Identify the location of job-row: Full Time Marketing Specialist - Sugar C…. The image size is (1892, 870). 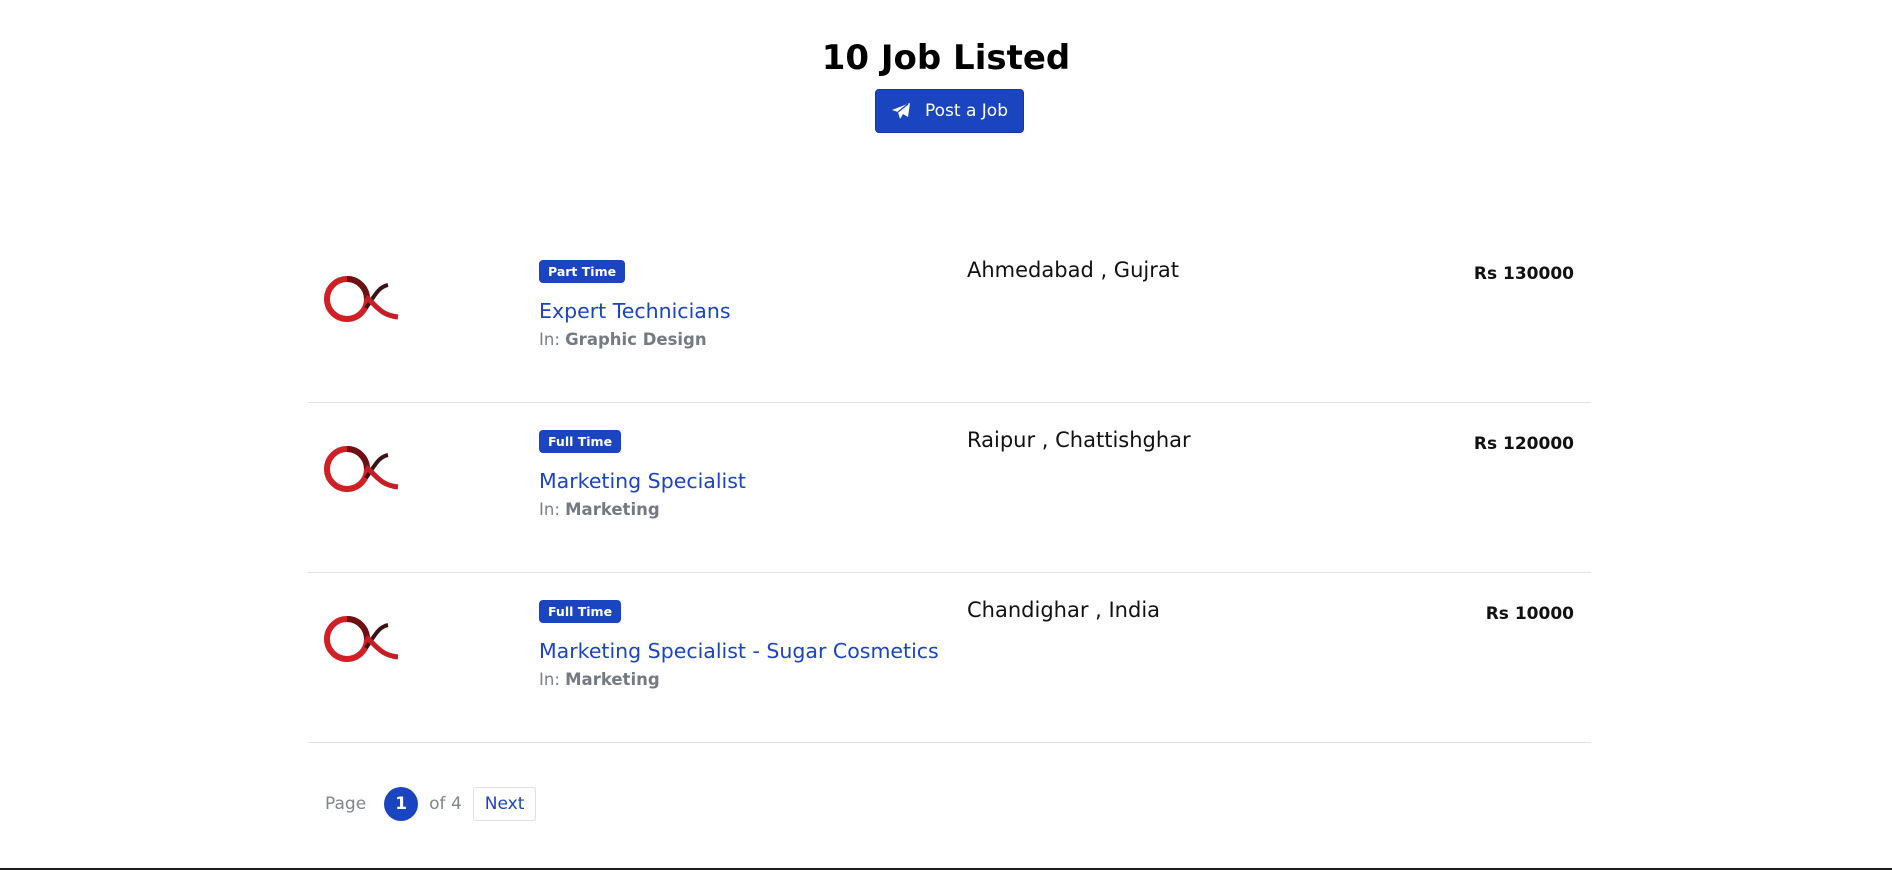
(949, 658).